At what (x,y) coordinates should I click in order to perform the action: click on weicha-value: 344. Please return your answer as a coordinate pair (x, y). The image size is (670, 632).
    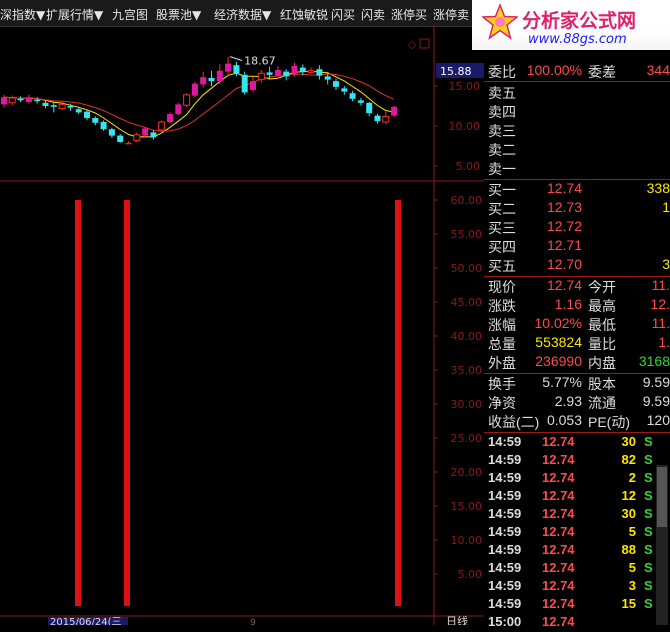
    Looking at the image, I should click on (658, 70).